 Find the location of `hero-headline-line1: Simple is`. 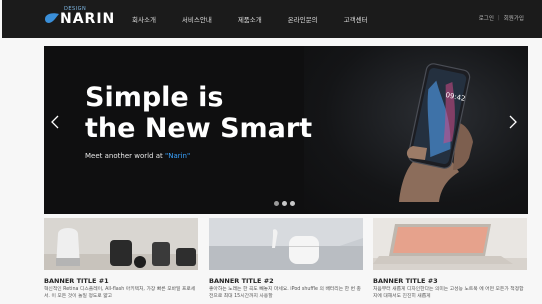

hero-headline-line1: Simple is is located at coordinates (154, 97).